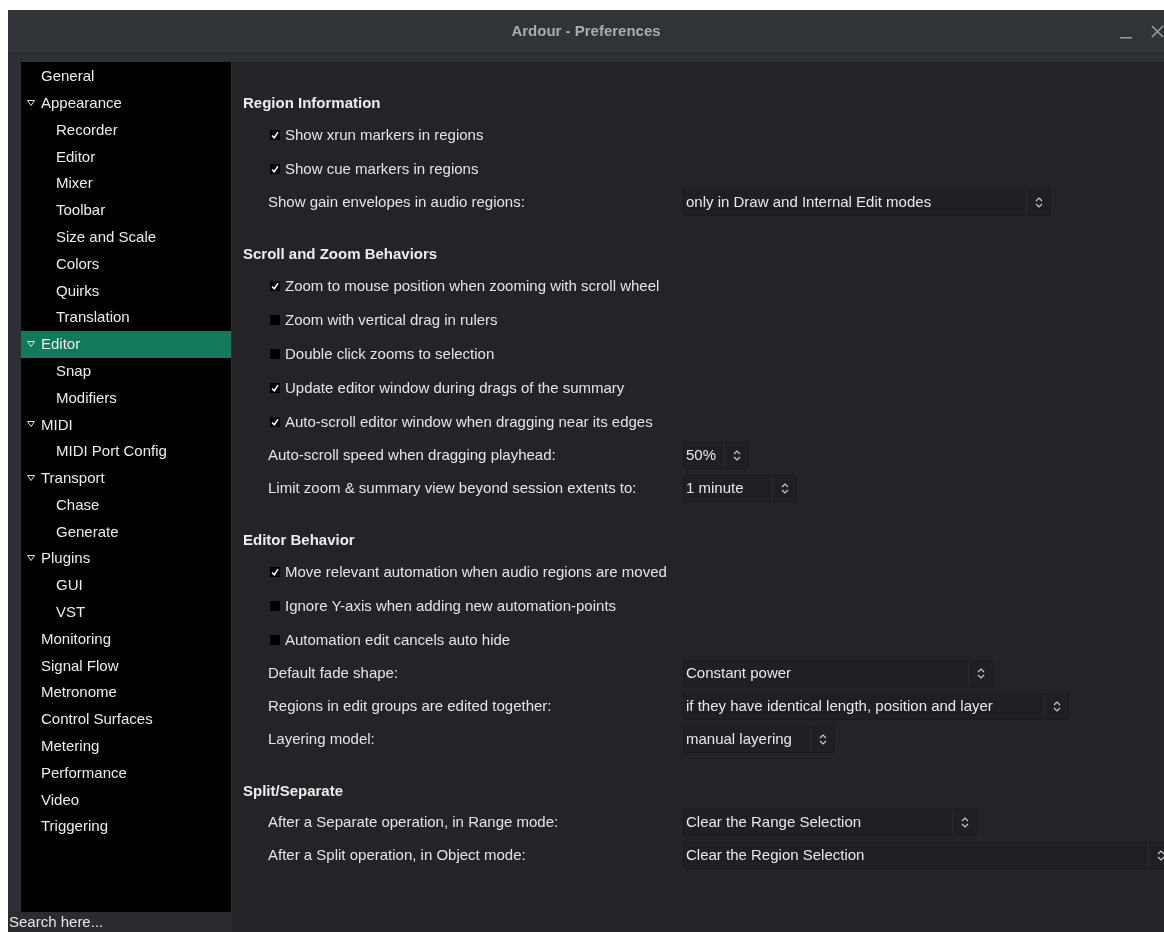  What do you see at coordinates (382, 169) in the screenshot?
I see `checkbox-label: Show cue markers in regions` at bounding box center [382, 169].